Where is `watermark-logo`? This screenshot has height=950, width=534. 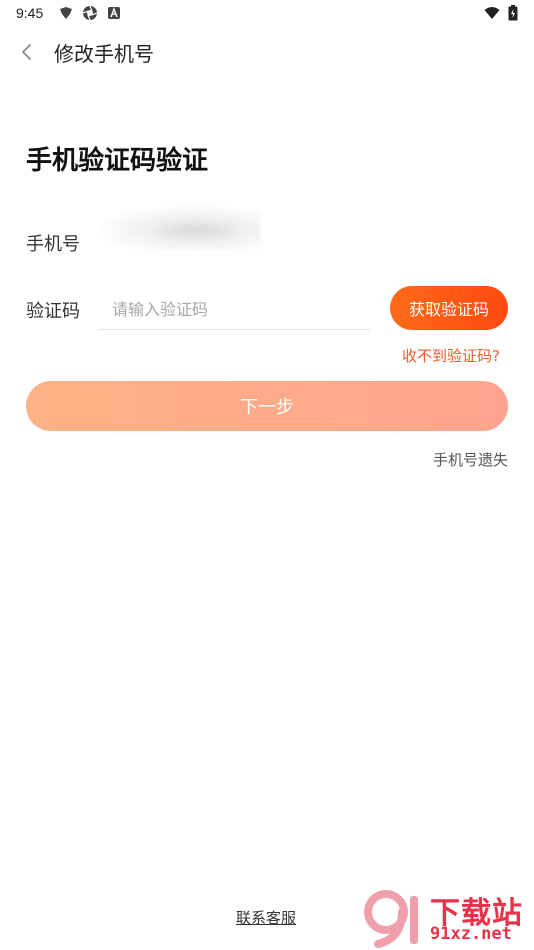 watermark-logo is located at coordinates (391, 919).